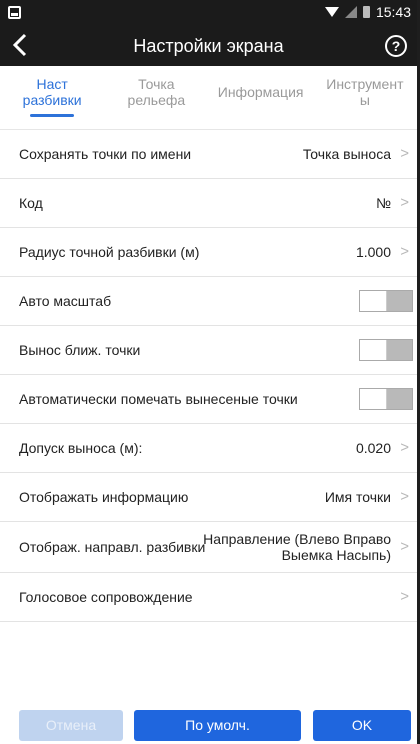 The image size is (420, 744). What do you see at coordinates (297, 539) in the screenshot?
I see `setting-value-line: Направление (Влево Вправо` at bounding box center [297, 539].